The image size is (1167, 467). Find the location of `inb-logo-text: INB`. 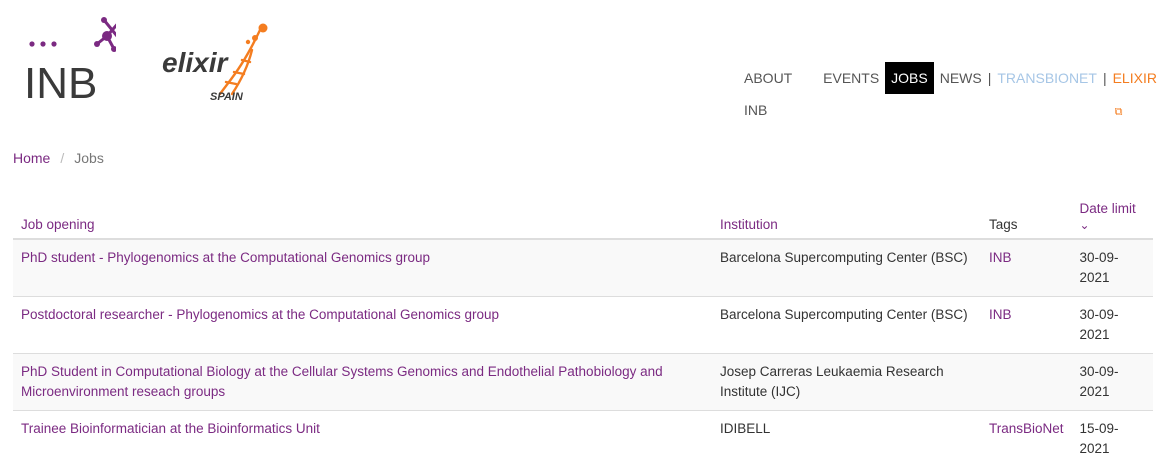

inb-logo-text: INB is located at coordinates (60, 81).